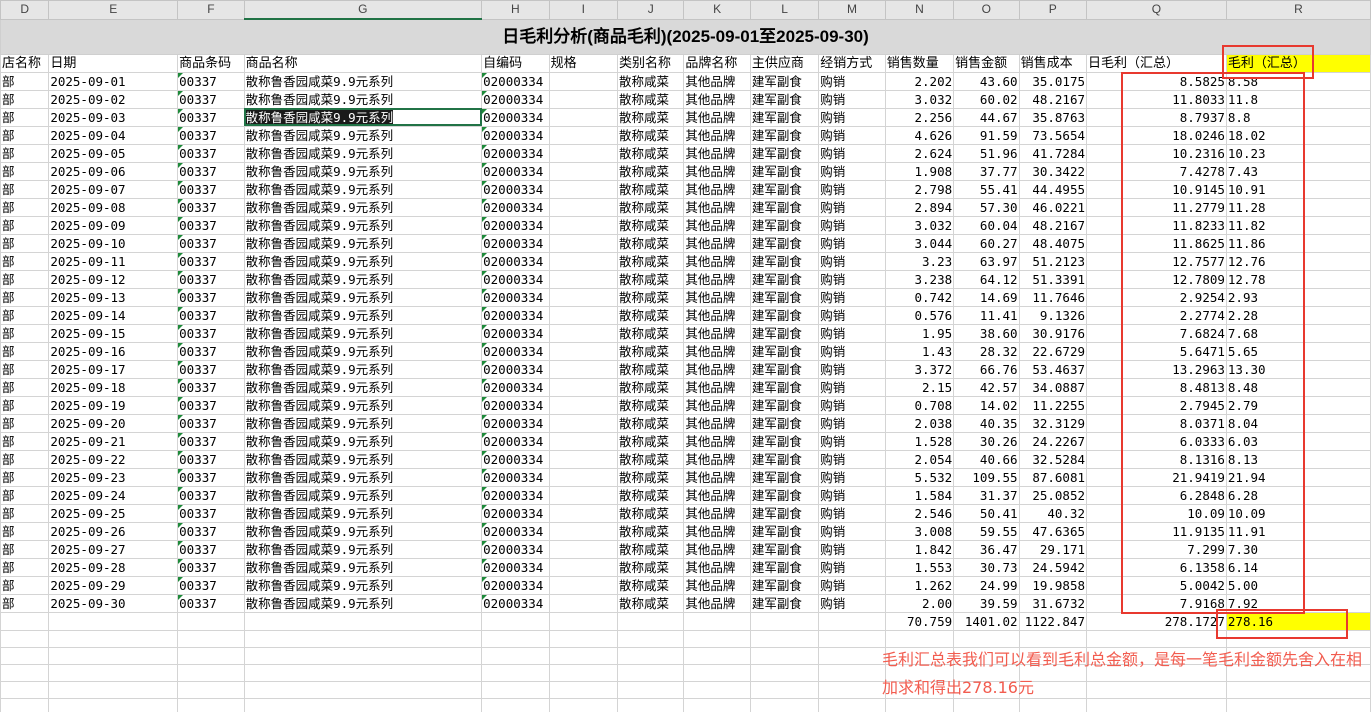  I want to click on table-cell: 2.624, so click(919, 153).